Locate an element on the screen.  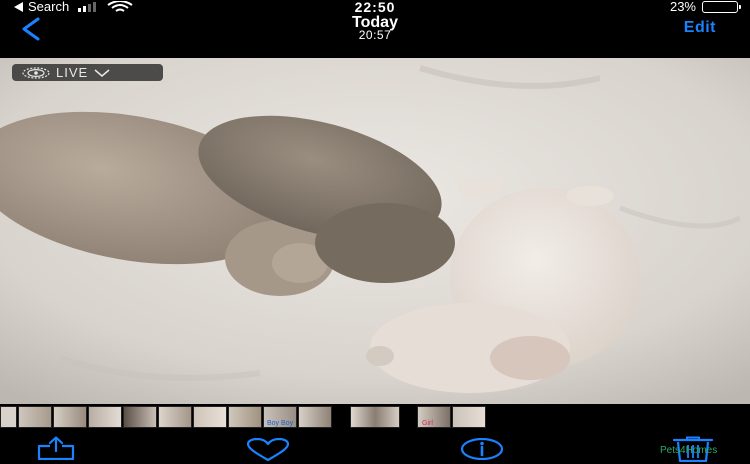
info-icon is located at coordinates (482, 449).